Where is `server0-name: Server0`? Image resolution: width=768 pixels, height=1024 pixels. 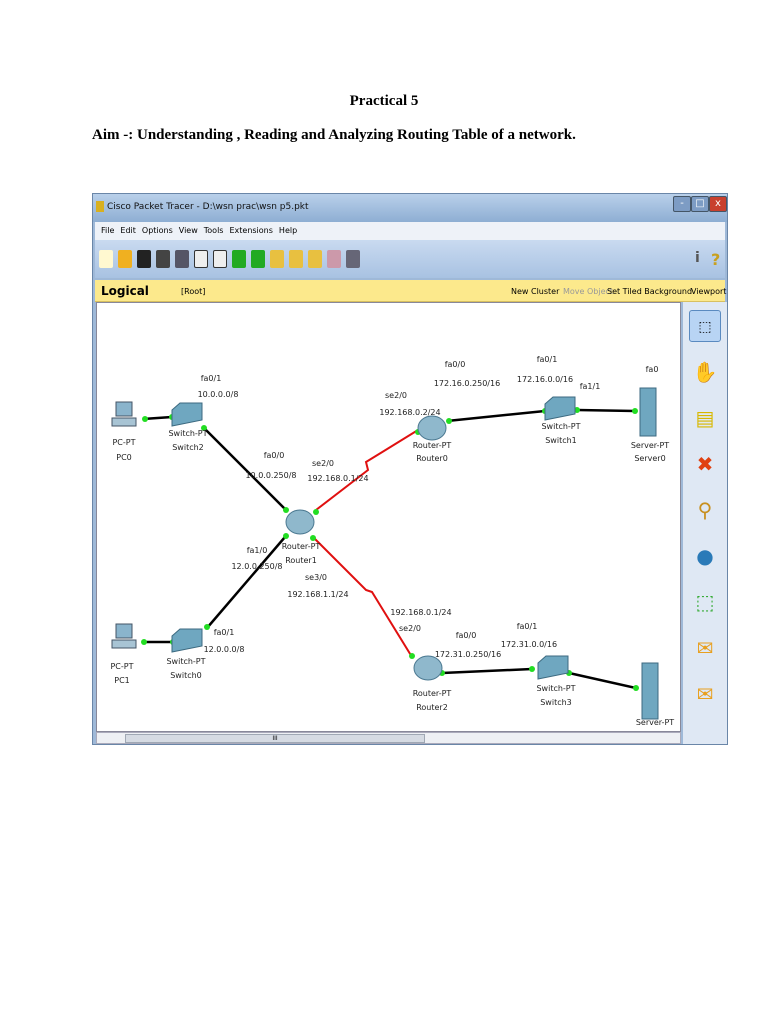
server0-name: Server0 is located at coordinates (649, 458).